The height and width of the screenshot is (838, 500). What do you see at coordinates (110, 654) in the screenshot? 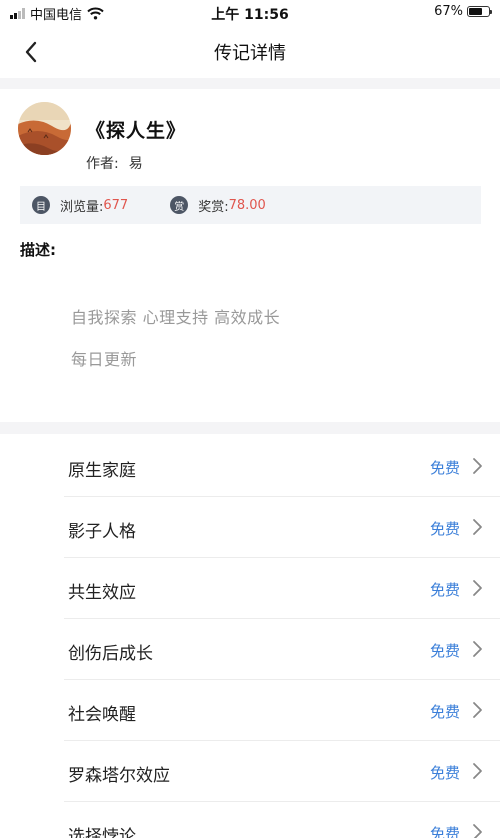
I see `chapter-title: 创伤后成长` at bounding box center [110, 654].